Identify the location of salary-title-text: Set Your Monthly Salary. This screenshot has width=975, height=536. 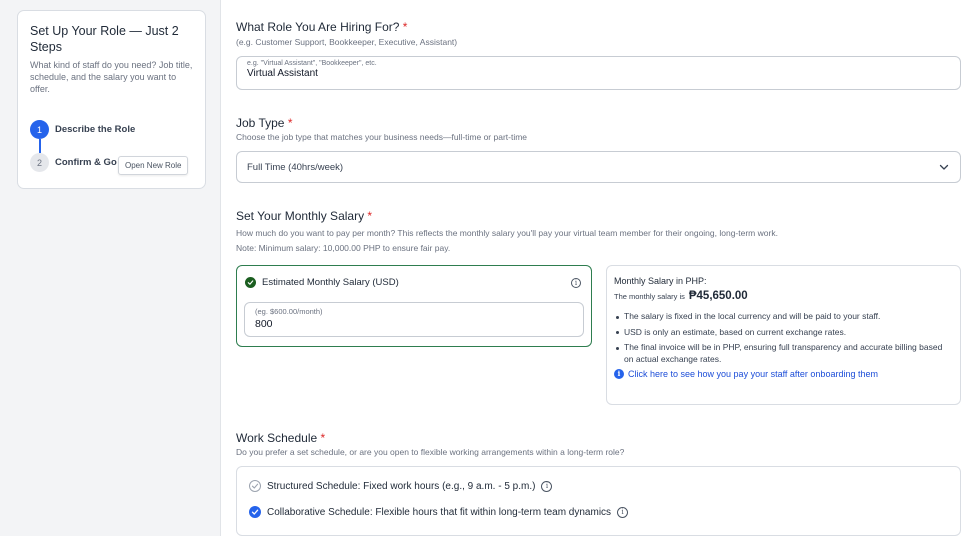
(300, 216).